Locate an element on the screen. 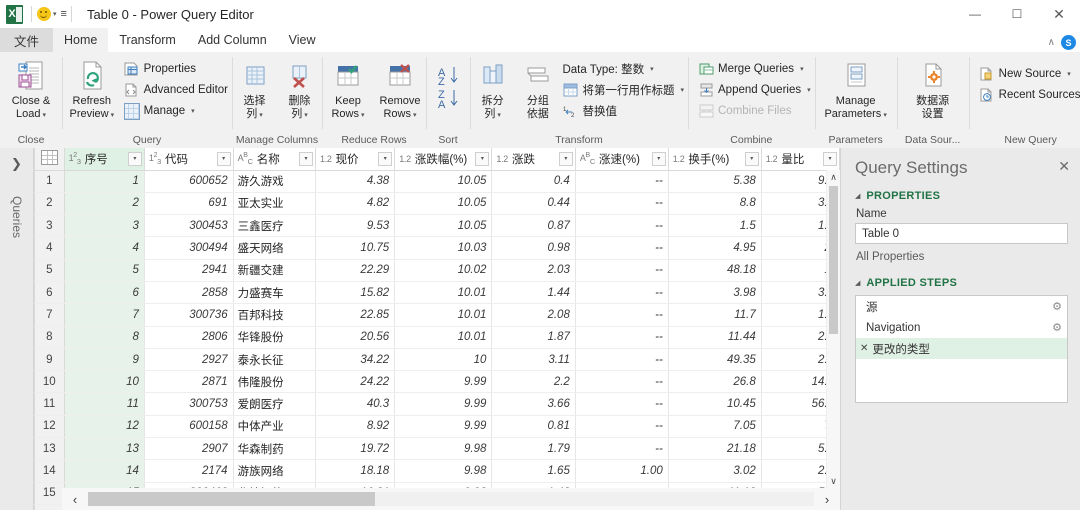  cell-5: 2.08 is located at coordinates (533, 315).